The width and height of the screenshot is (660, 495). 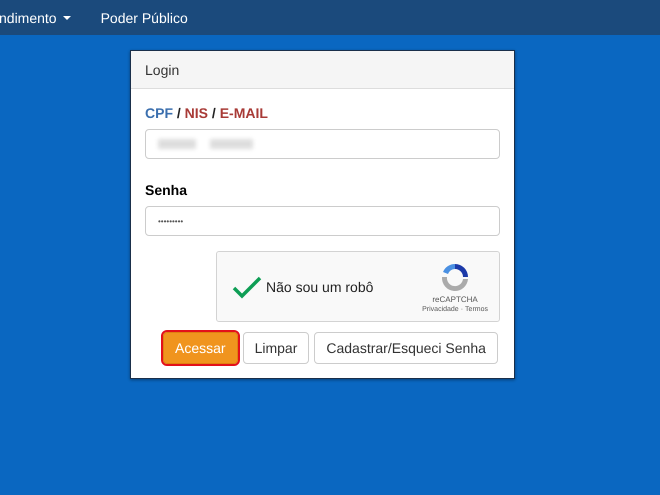 What do you see at coordinates (66, 18) in the screenshot?
I see `caret-icon` at bounding box center [66, 18].